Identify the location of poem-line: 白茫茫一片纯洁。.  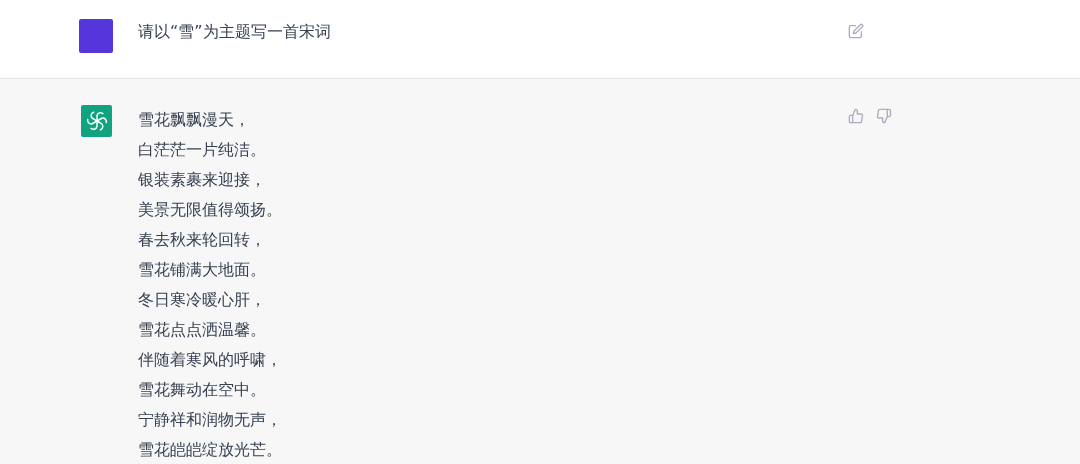
(202, 150).